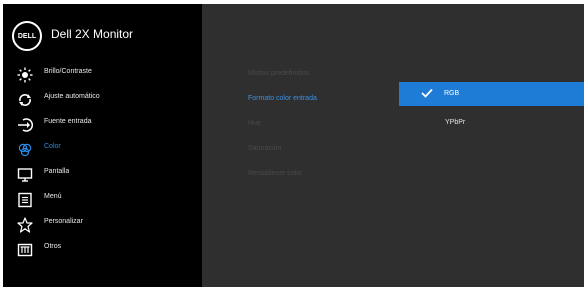 This screenshot has height=291, width=587. Describe the element at coordinates (102, 150) in the screenshot. I see `menu-item-color: Color` at that location.